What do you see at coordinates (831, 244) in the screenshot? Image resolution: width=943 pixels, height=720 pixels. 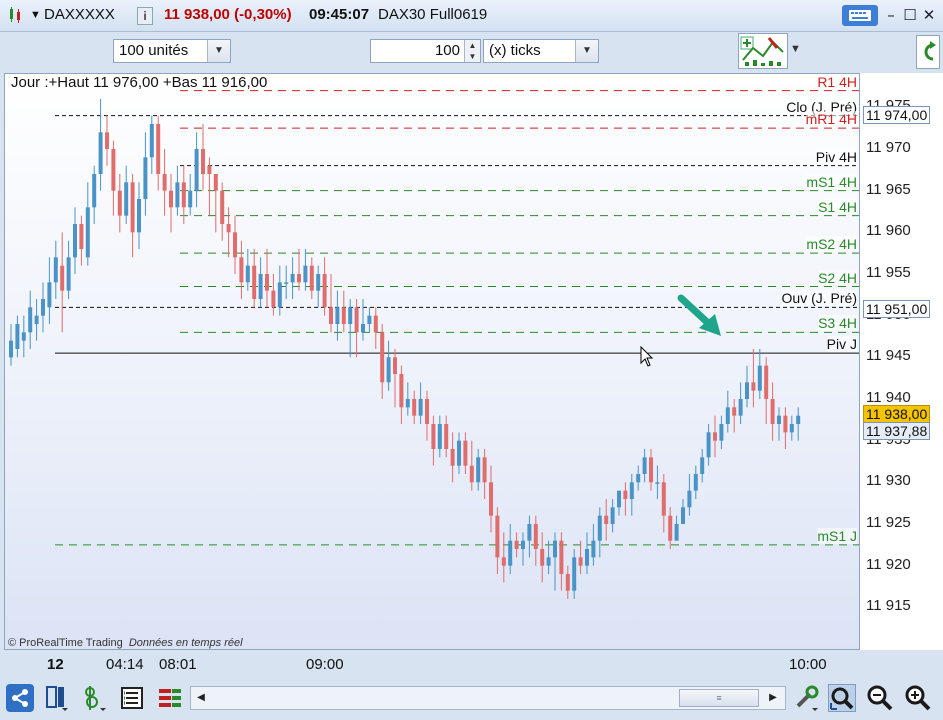 I see `level-label: mS2 4H` at bounding box center [831, 244].